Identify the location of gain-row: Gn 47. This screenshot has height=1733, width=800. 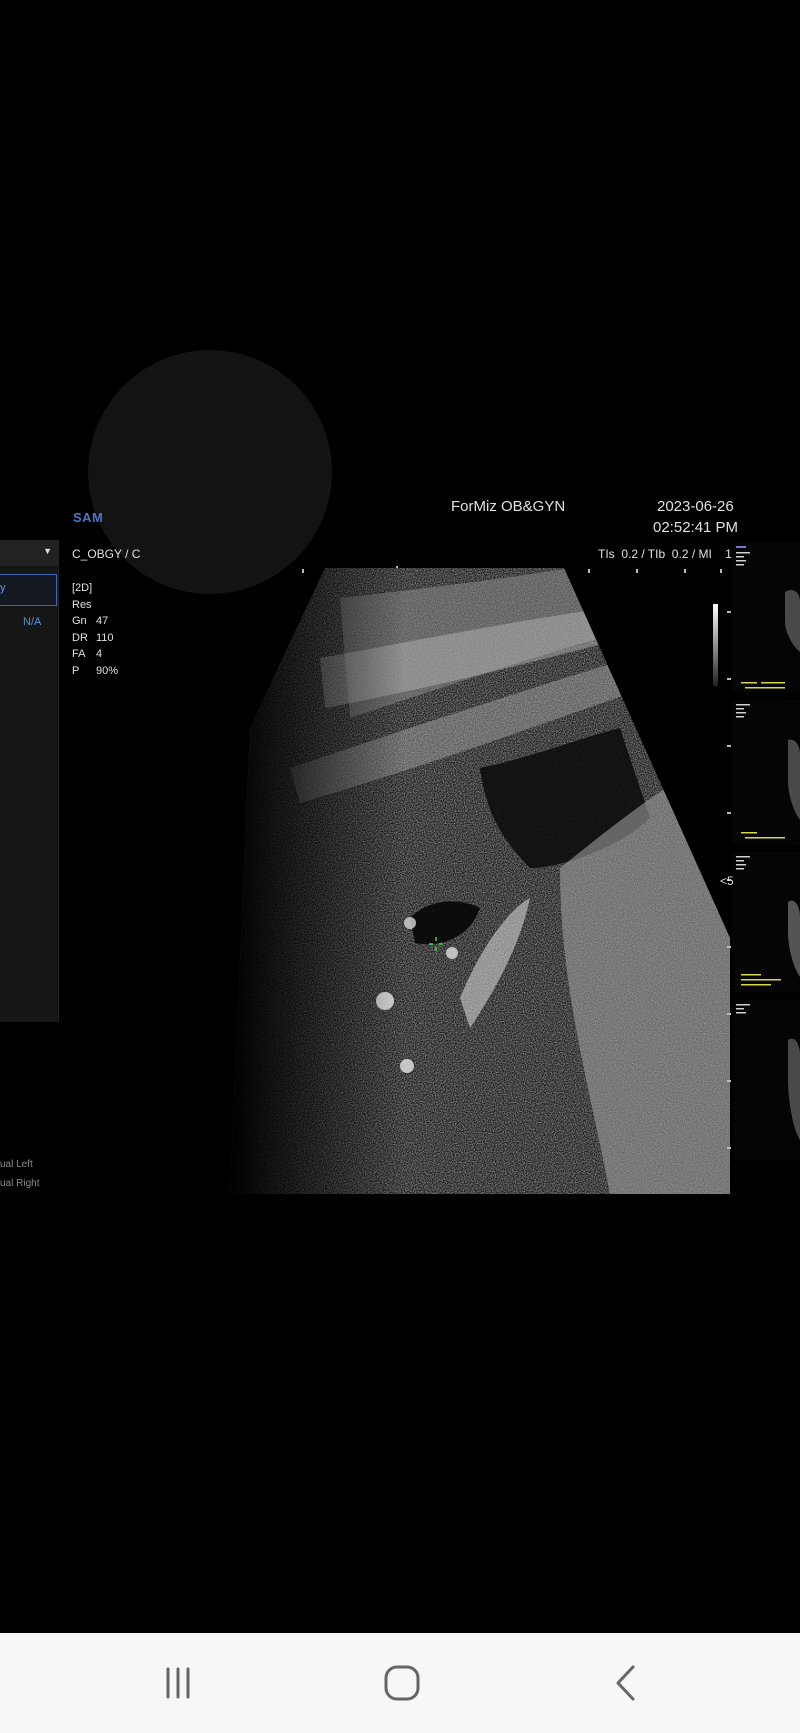
(90, 621).